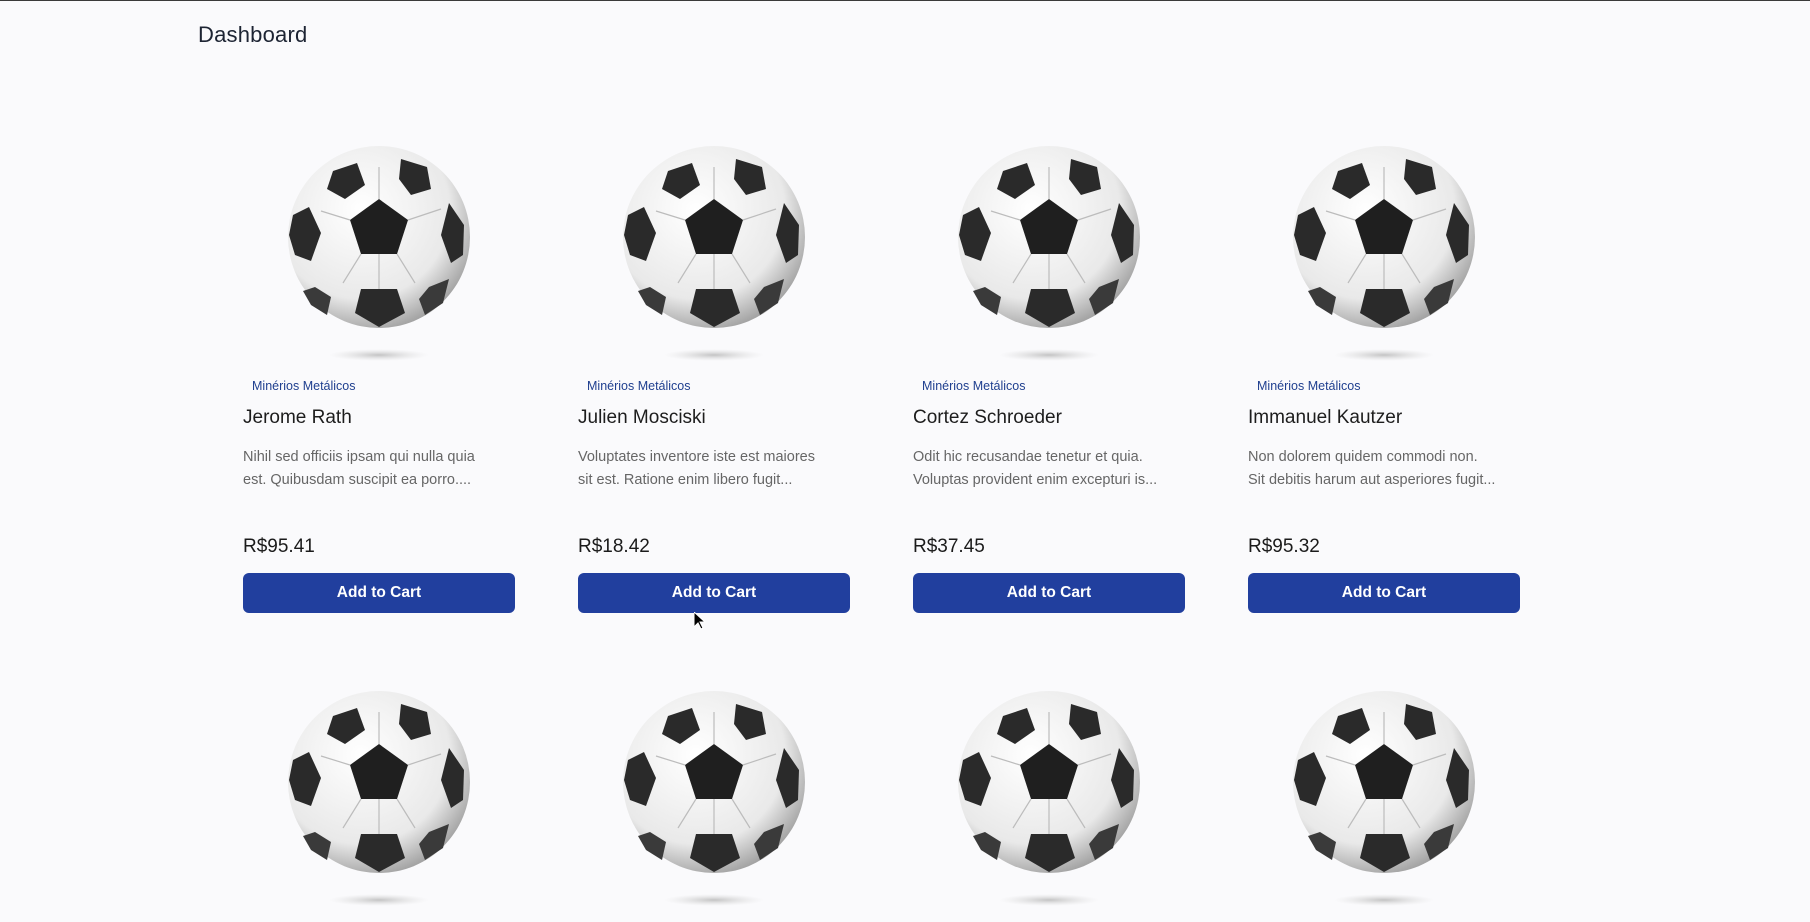  What do you see at coordinates (297, 417) in the screenshot?
I see `product-name: Jerome Rath` at bounding box center [297, 417].